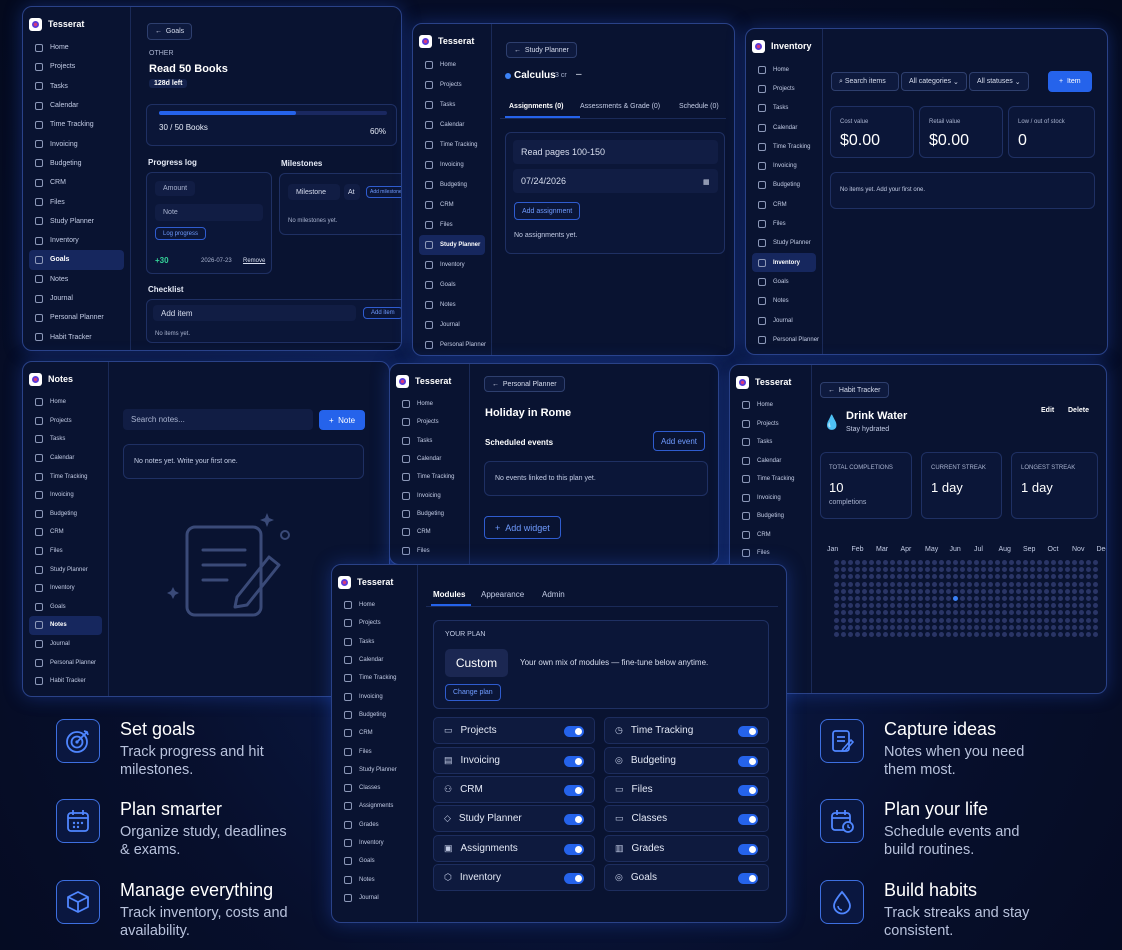 The height and width of the screenshot is (950, 1122). Describe the element at coordinates (514, 877) in the screenshot. I see `module-inventory: ⬡ Inventory` at that location.